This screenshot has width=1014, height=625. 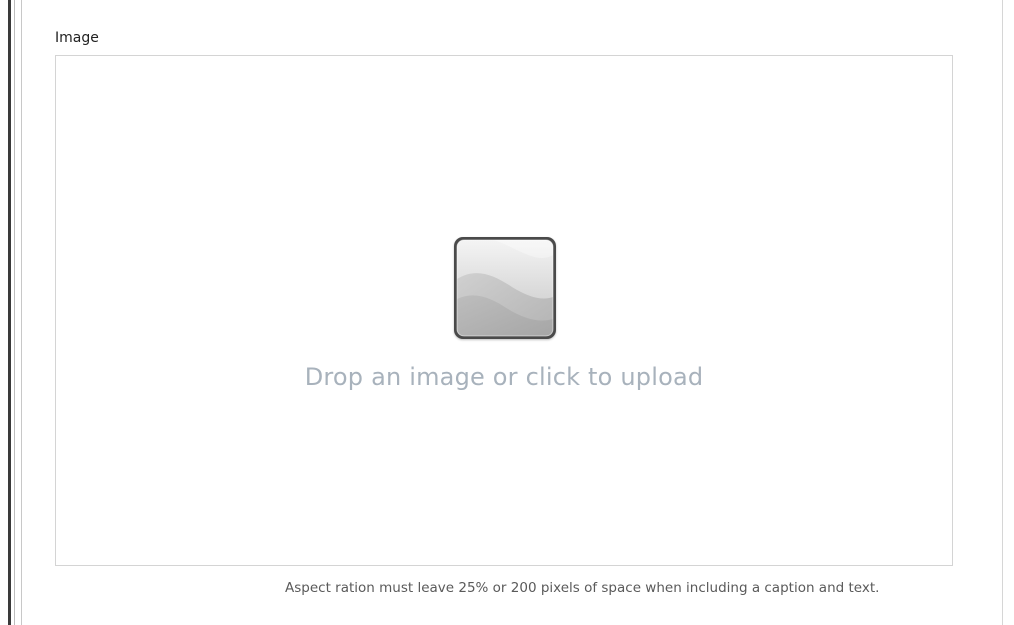 What do you see at coordinates (14, 312) in the screenshot?
I see `left-divider` at bounding box center [14, 312].